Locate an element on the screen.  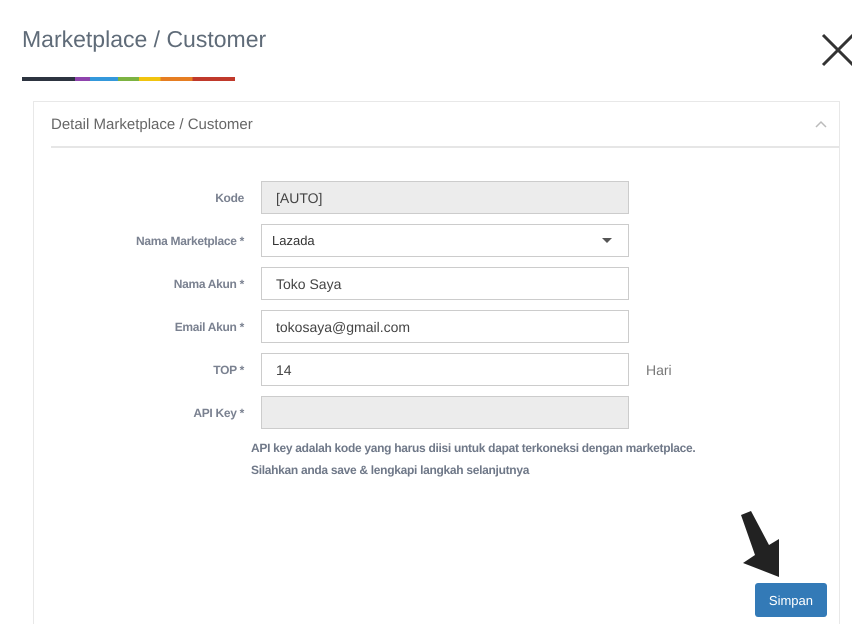
unit-label: Hari is located at coordinates (659, 370).